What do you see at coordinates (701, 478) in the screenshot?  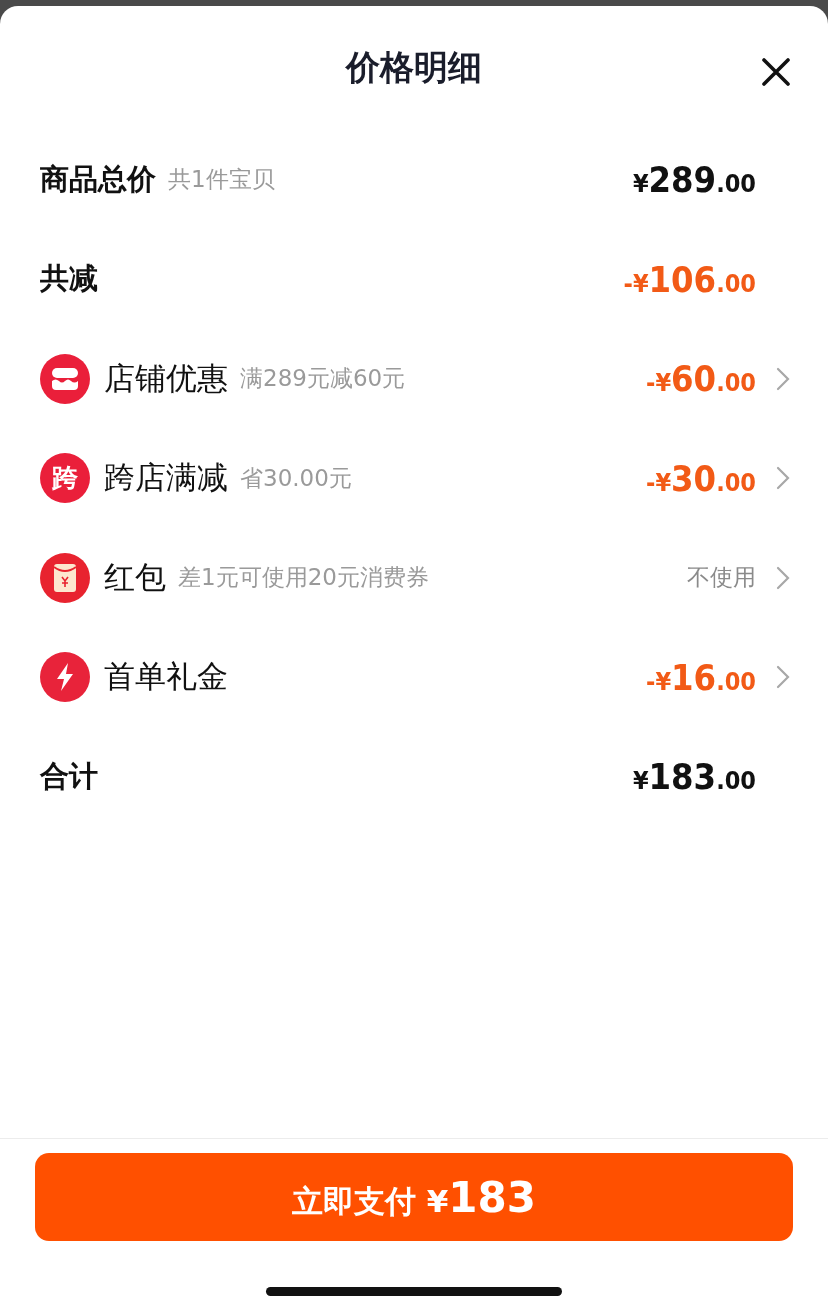 I see `price-amount: -¥30.00` at bounding box center [701, 478].